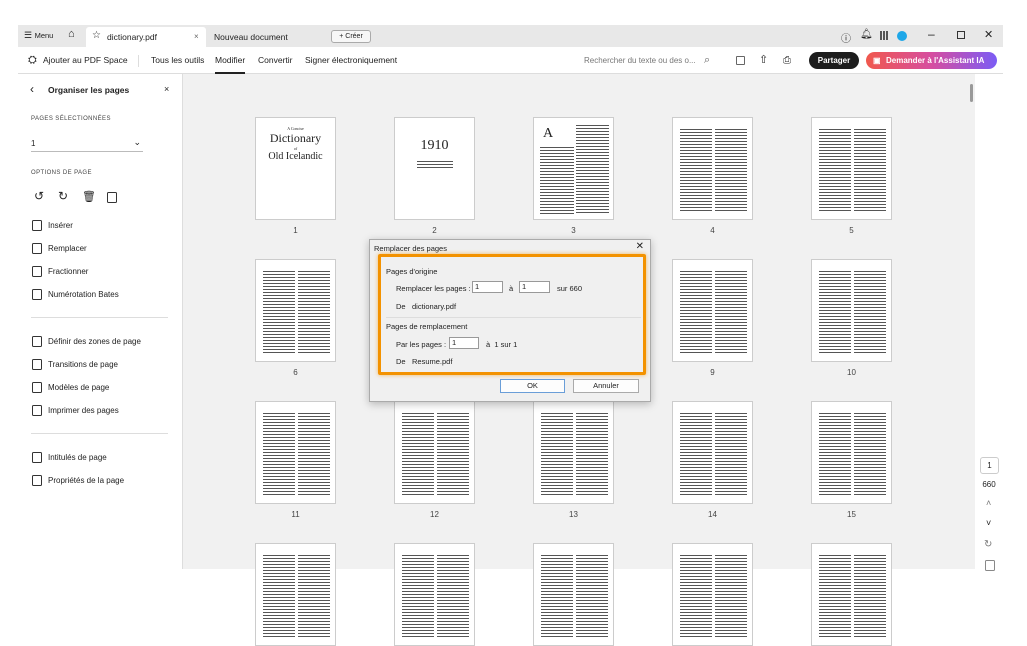 The image size is (1027, 646). I want to click on page-number-label: 6, so click(295, 372).